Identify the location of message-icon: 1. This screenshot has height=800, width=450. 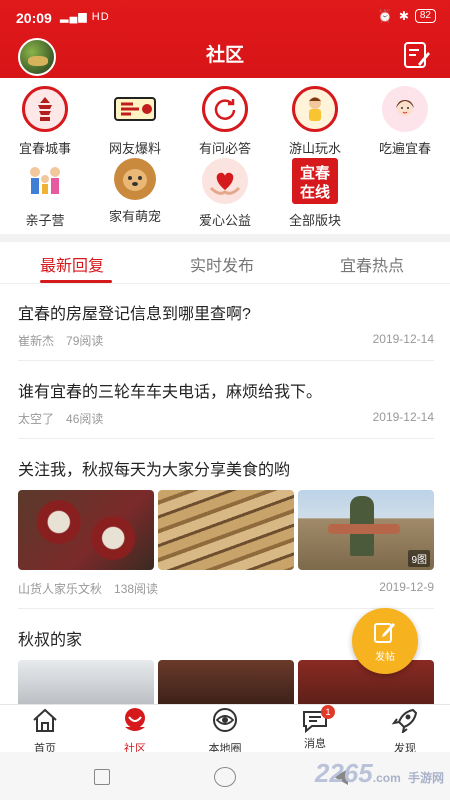
(318, 719).